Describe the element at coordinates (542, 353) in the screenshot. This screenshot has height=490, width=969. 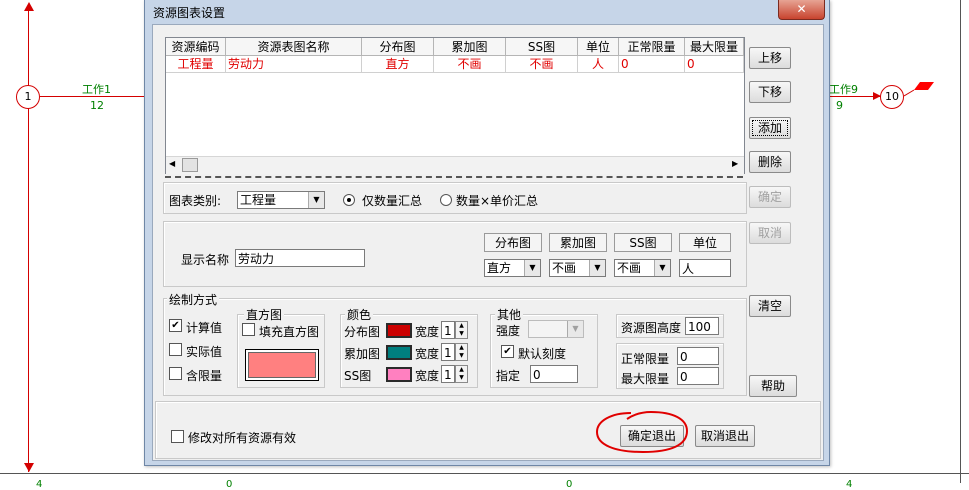
I see `default-scale-label: 默认刻度` at that location.